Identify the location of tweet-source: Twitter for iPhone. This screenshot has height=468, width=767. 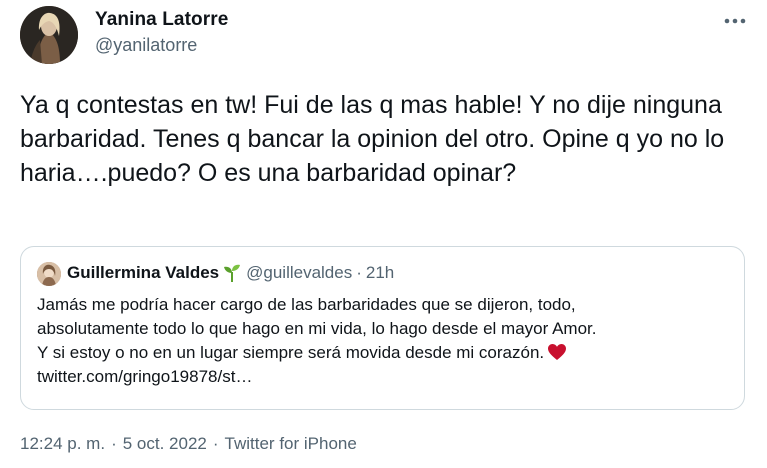
(291, 443).